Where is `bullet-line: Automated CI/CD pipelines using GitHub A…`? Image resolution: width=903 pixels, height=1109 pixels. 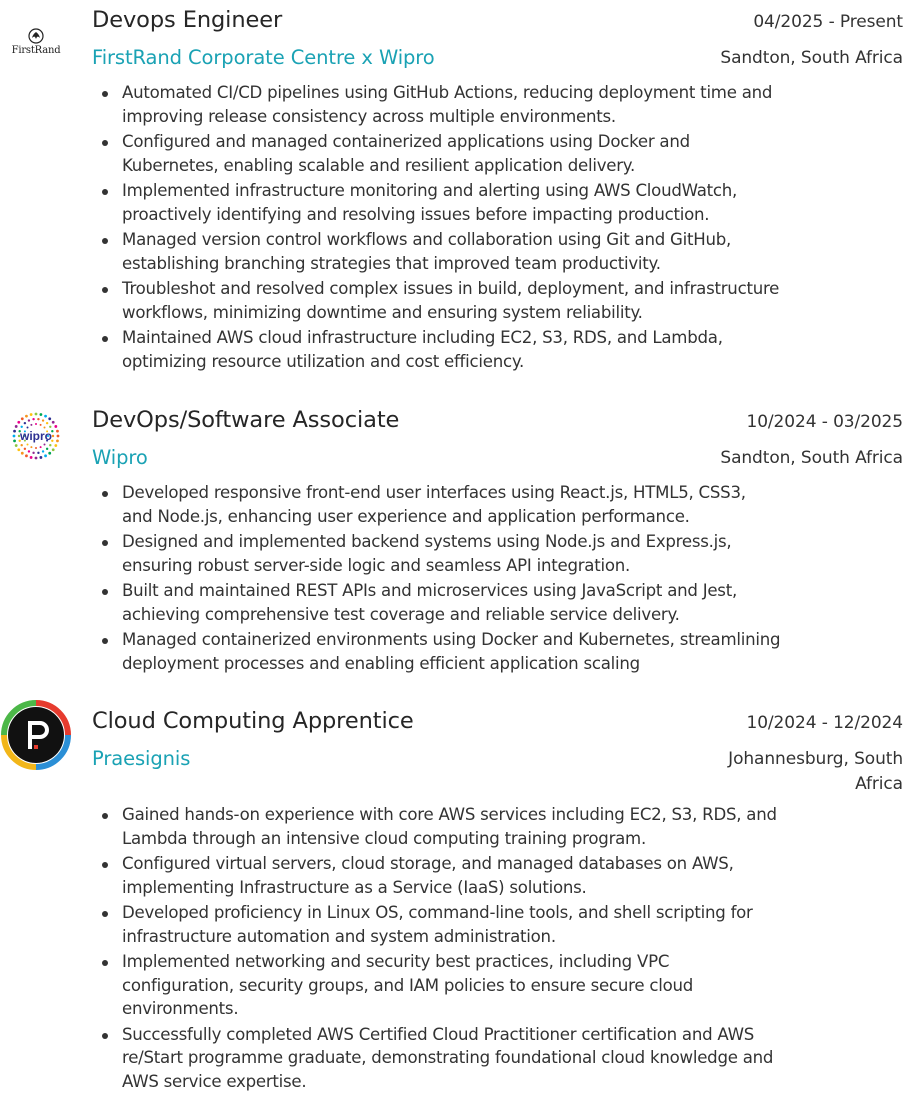 bullet-line: Automated CI/CD pipelines using GitHub A… is located at coordinates (447, 92).